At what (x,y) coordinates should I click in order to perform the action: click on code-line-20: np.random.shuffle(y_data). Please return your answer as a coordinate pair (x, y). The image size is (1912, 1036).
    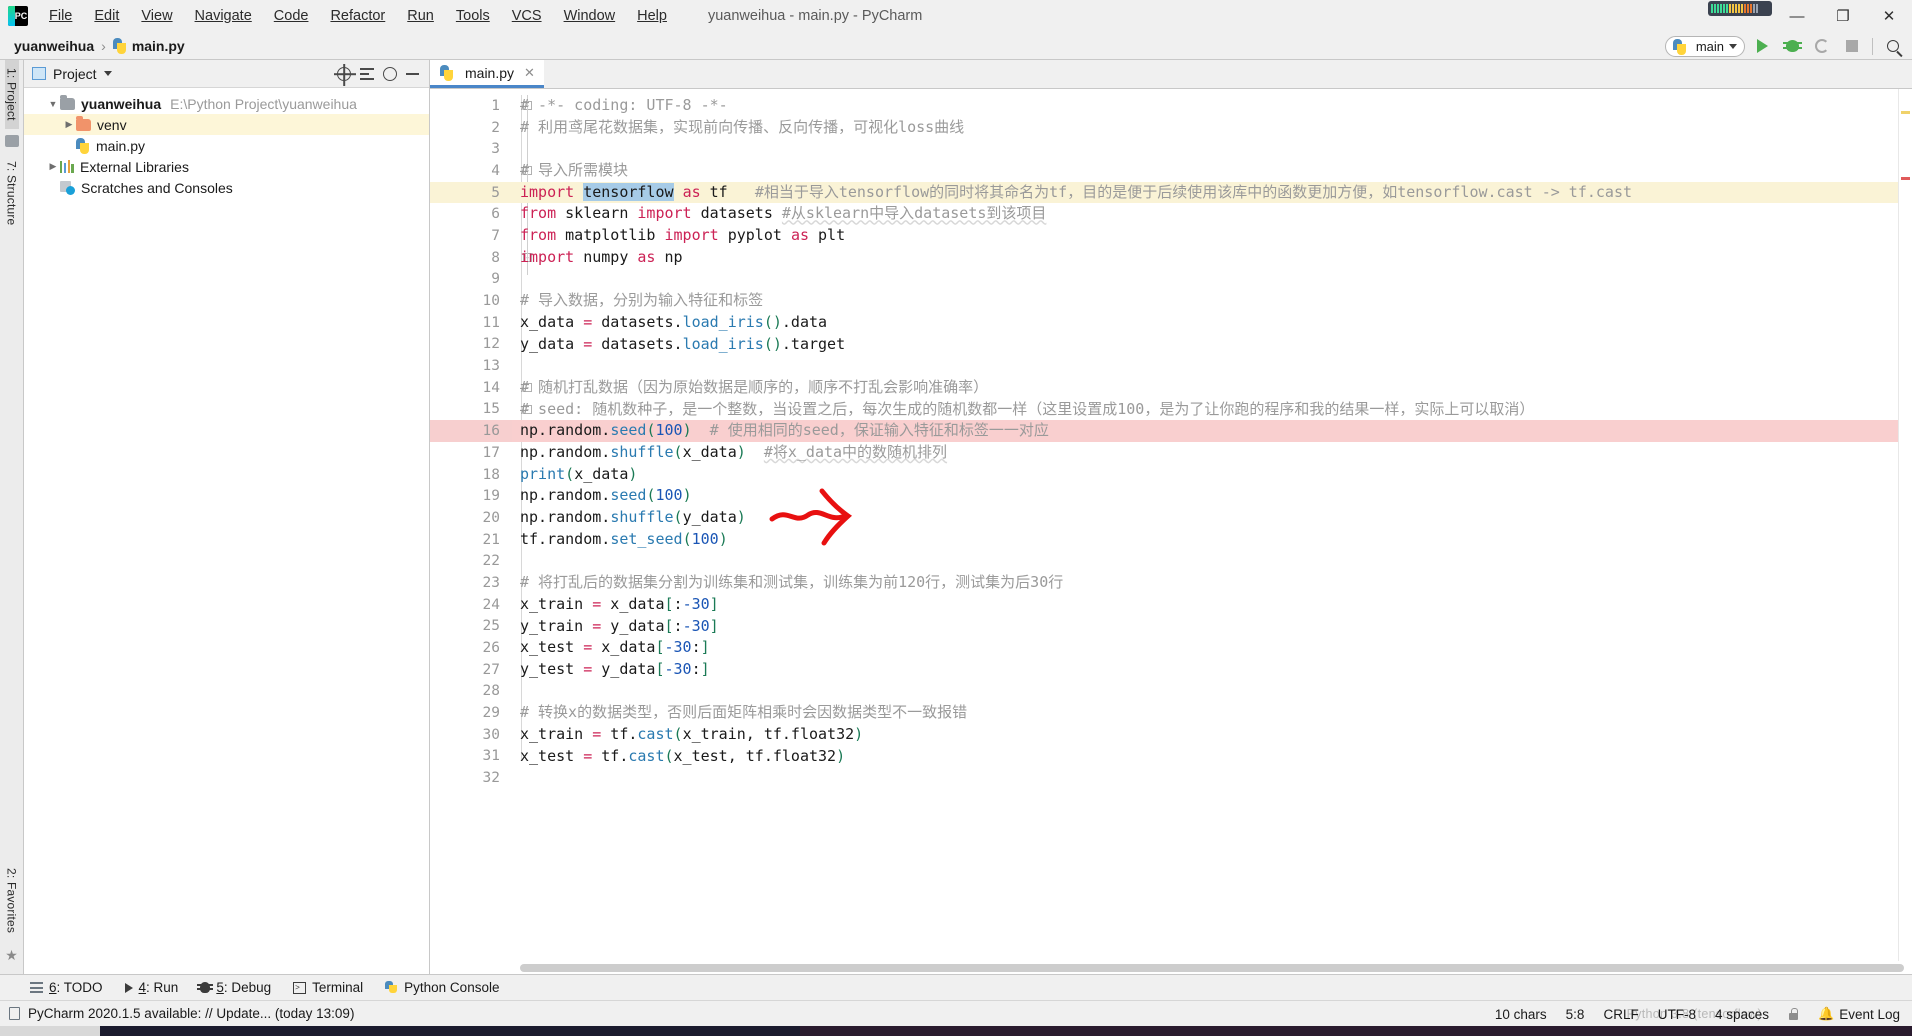
    Looking at the image, I should click on (1205, 518).